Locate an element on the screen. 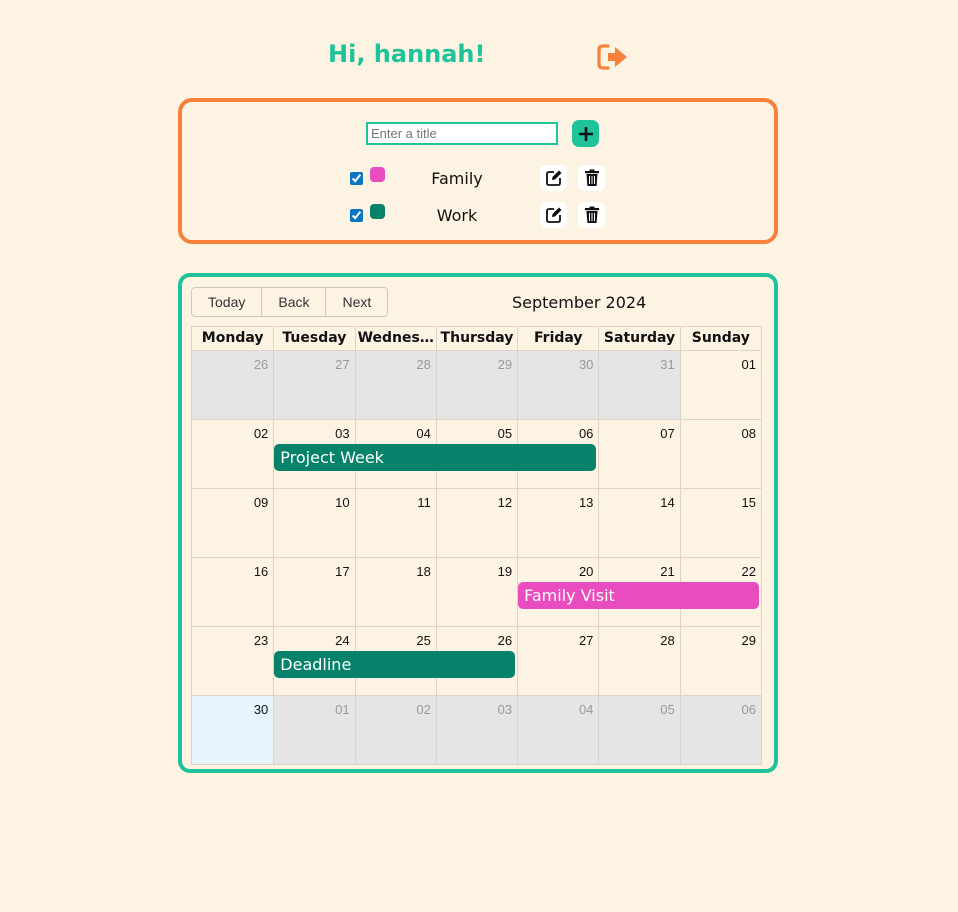 Image resolution: width=958 pixels, height=912 pixels. day-cell: 06 is located at coordinates (720, 730).